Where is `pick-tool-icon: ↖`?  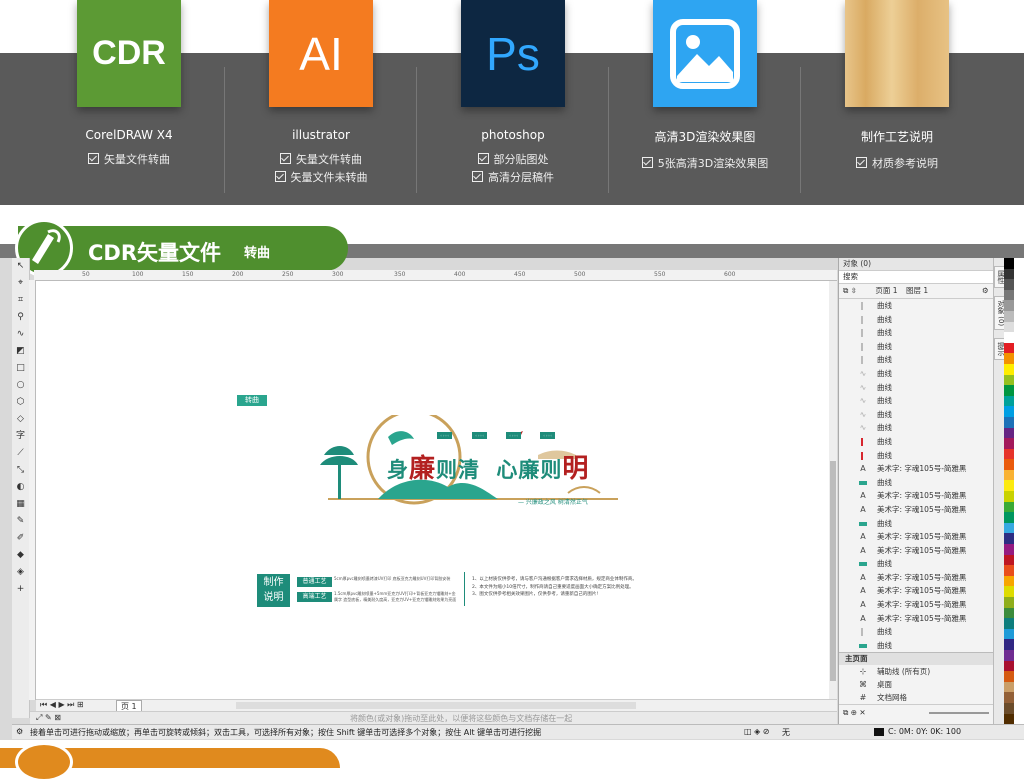
pick-tool-icon: ↖ is located at coordinates (20, 266).